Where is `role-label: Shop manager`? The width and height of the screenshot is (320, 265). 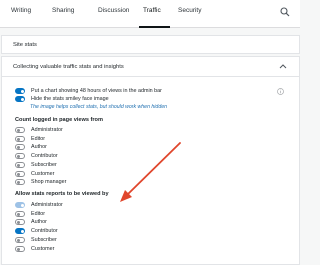
role-label: Shop manager is located at coordinates (49, 182).